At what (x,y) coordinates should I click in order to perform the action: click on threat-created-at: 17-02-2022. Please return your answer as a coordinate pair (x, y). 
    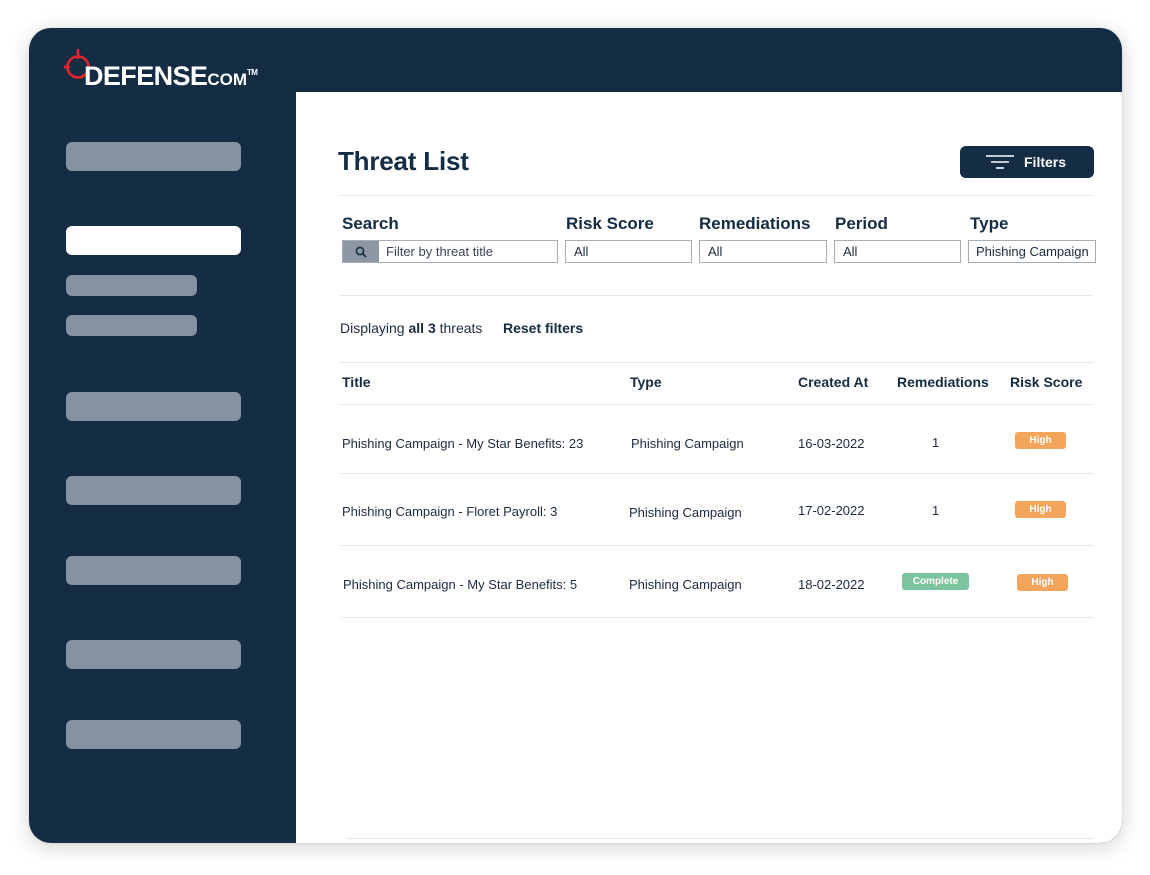
    Looking at the image, I should click on (831, 510).